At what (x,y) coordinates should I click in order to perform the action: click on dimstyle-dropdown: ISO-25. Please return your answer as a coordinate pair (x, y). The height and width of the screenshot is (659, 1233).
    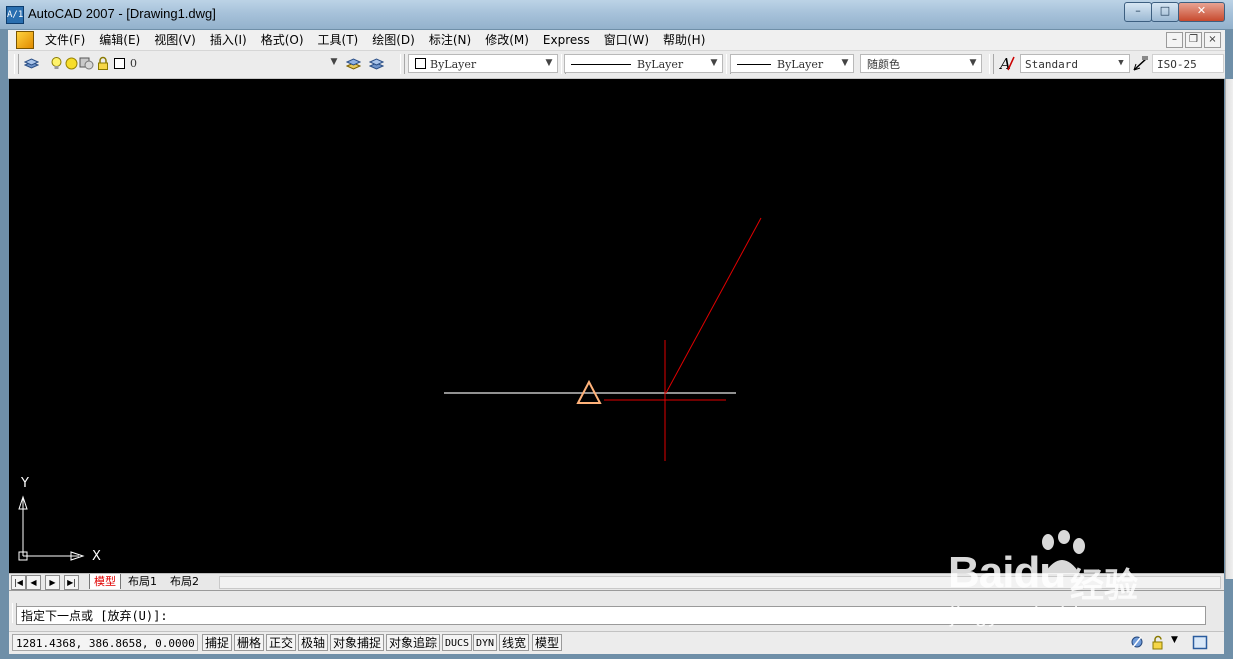
    Looking at the image, I should click on (1188, 63).